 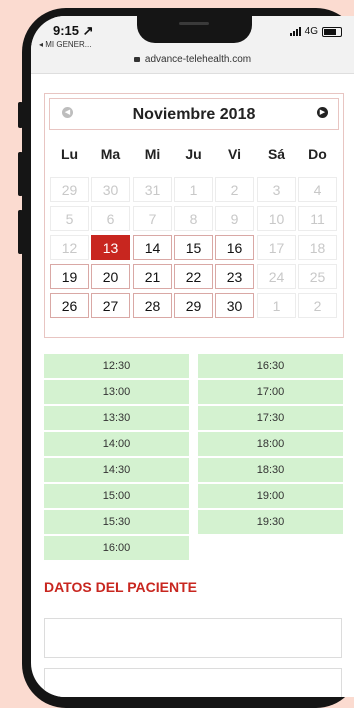 I want to click on weekday-label: Ma, so click(x=110, y=154).